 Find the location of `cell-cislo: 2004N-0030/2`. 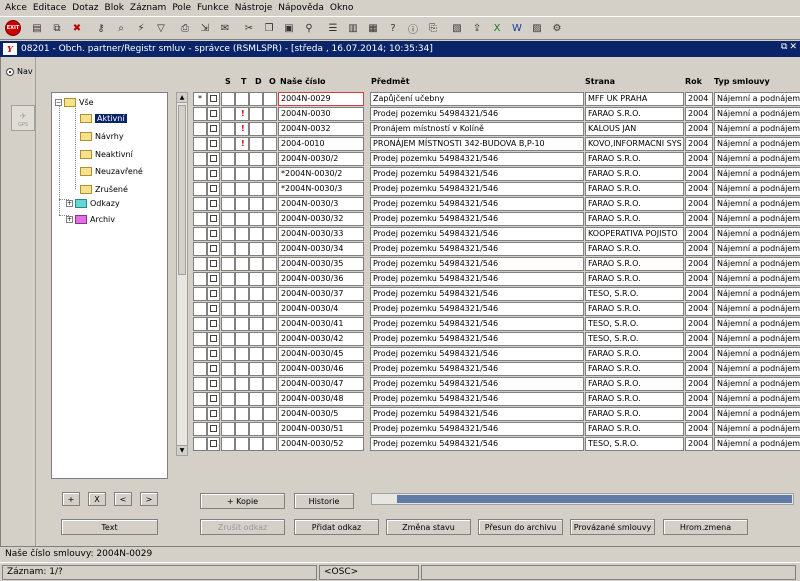

cell-cislo: 2004N-0030/2 is located at coordinates (321, 159).